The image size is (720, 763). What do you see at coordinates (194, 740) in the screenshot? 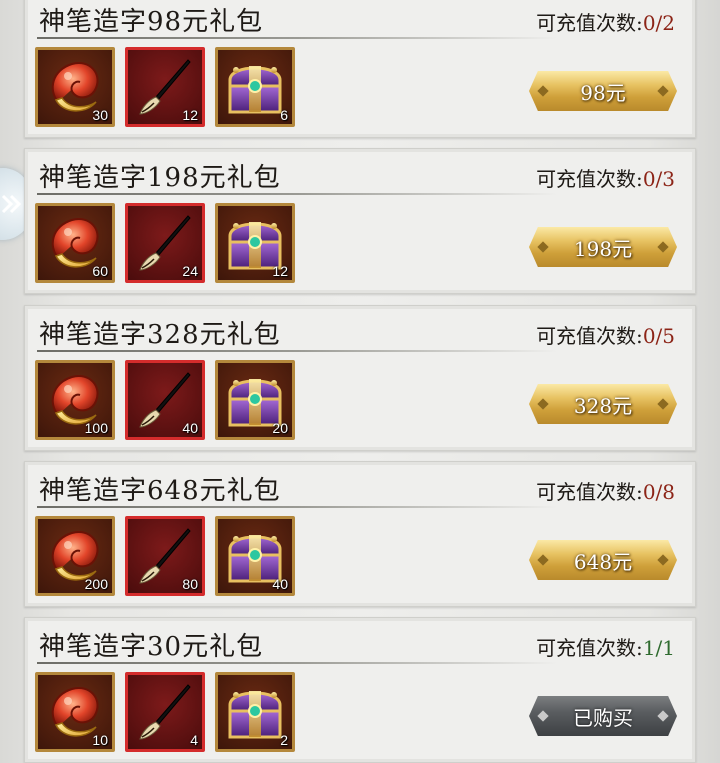
I see `item-quantity: 4` at bounding box center [194, 740].